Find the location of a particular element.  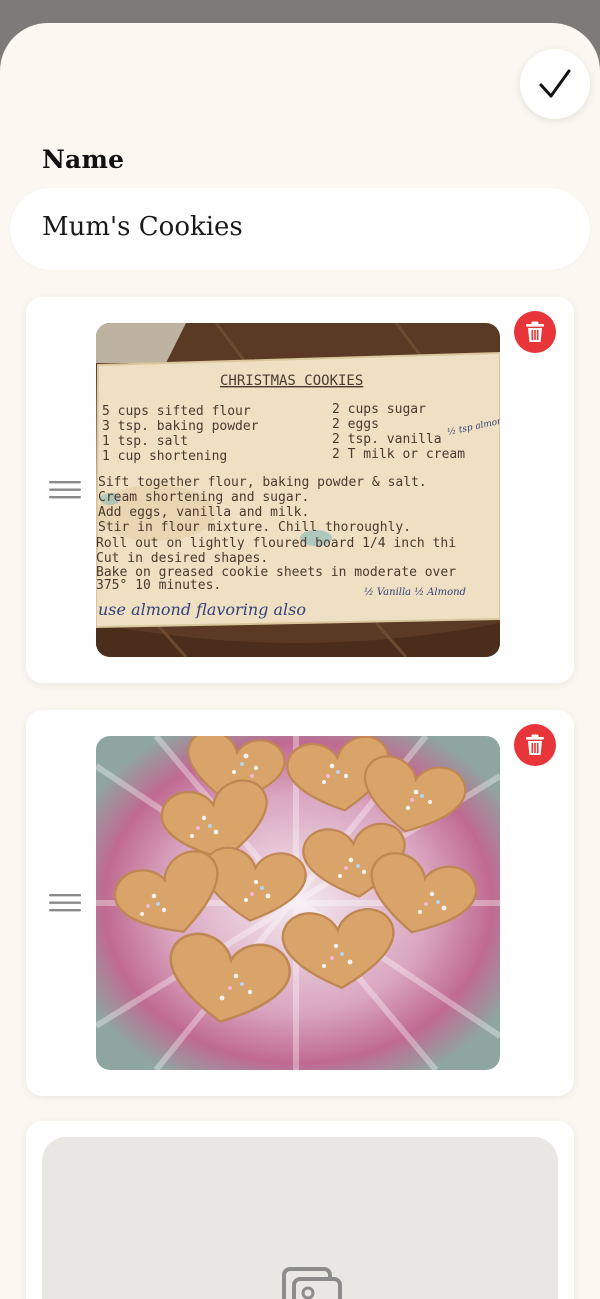

name-input: Mum's Cookies is located at coordinates (300, 229).